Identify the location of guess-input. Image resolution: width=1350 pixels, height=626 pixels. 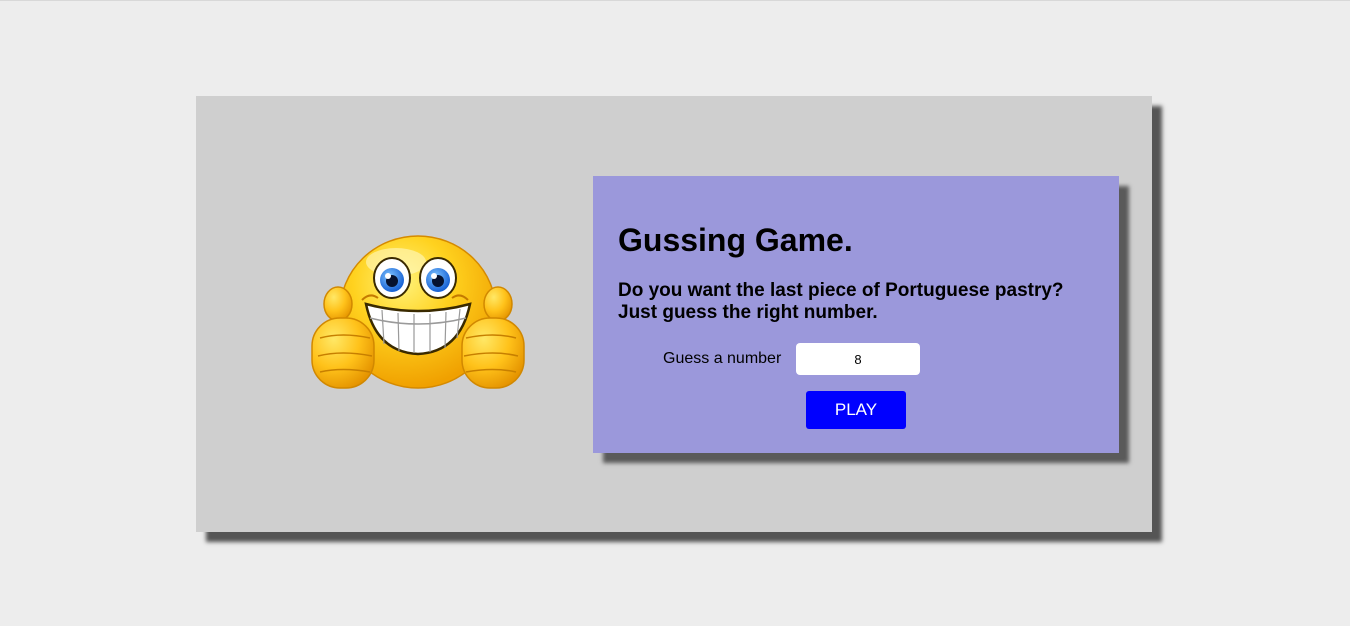
(858, 359).